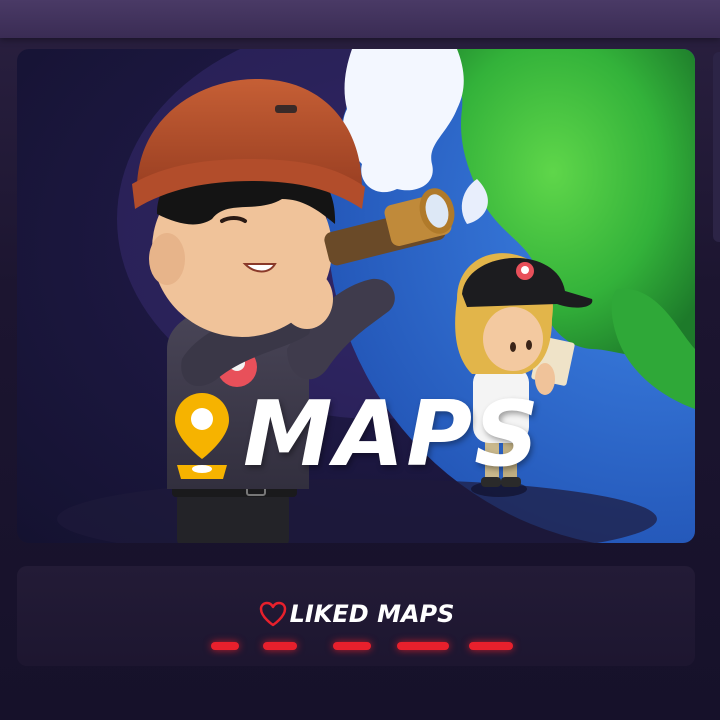 This screenshot has width=720, height=720. What do you see at coordinates (202, 436) in the screenshot?
I see `map-pin-icon` at bounding box center [202, 436].